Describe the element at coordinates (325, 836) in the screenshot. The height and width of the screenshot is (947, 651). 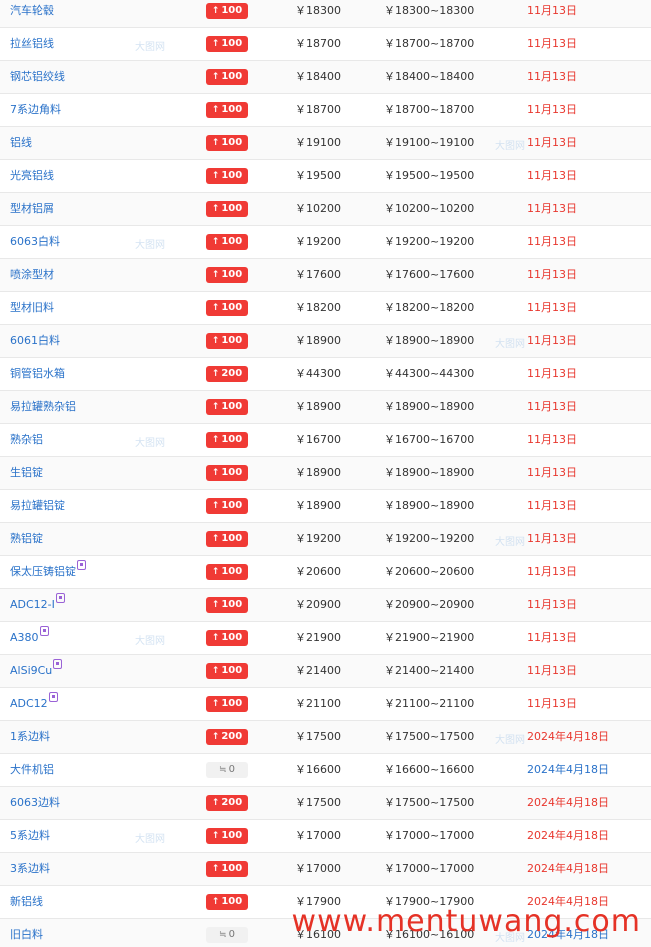
I see `table-row: 5系边料 ↑ 100 ￥17000 ￥17000~17000 2024年4月18日 大图网` at that location.